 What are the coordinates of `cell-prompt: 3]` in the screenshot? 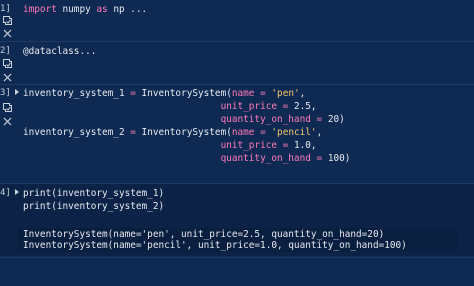 It's located at (5, 93).